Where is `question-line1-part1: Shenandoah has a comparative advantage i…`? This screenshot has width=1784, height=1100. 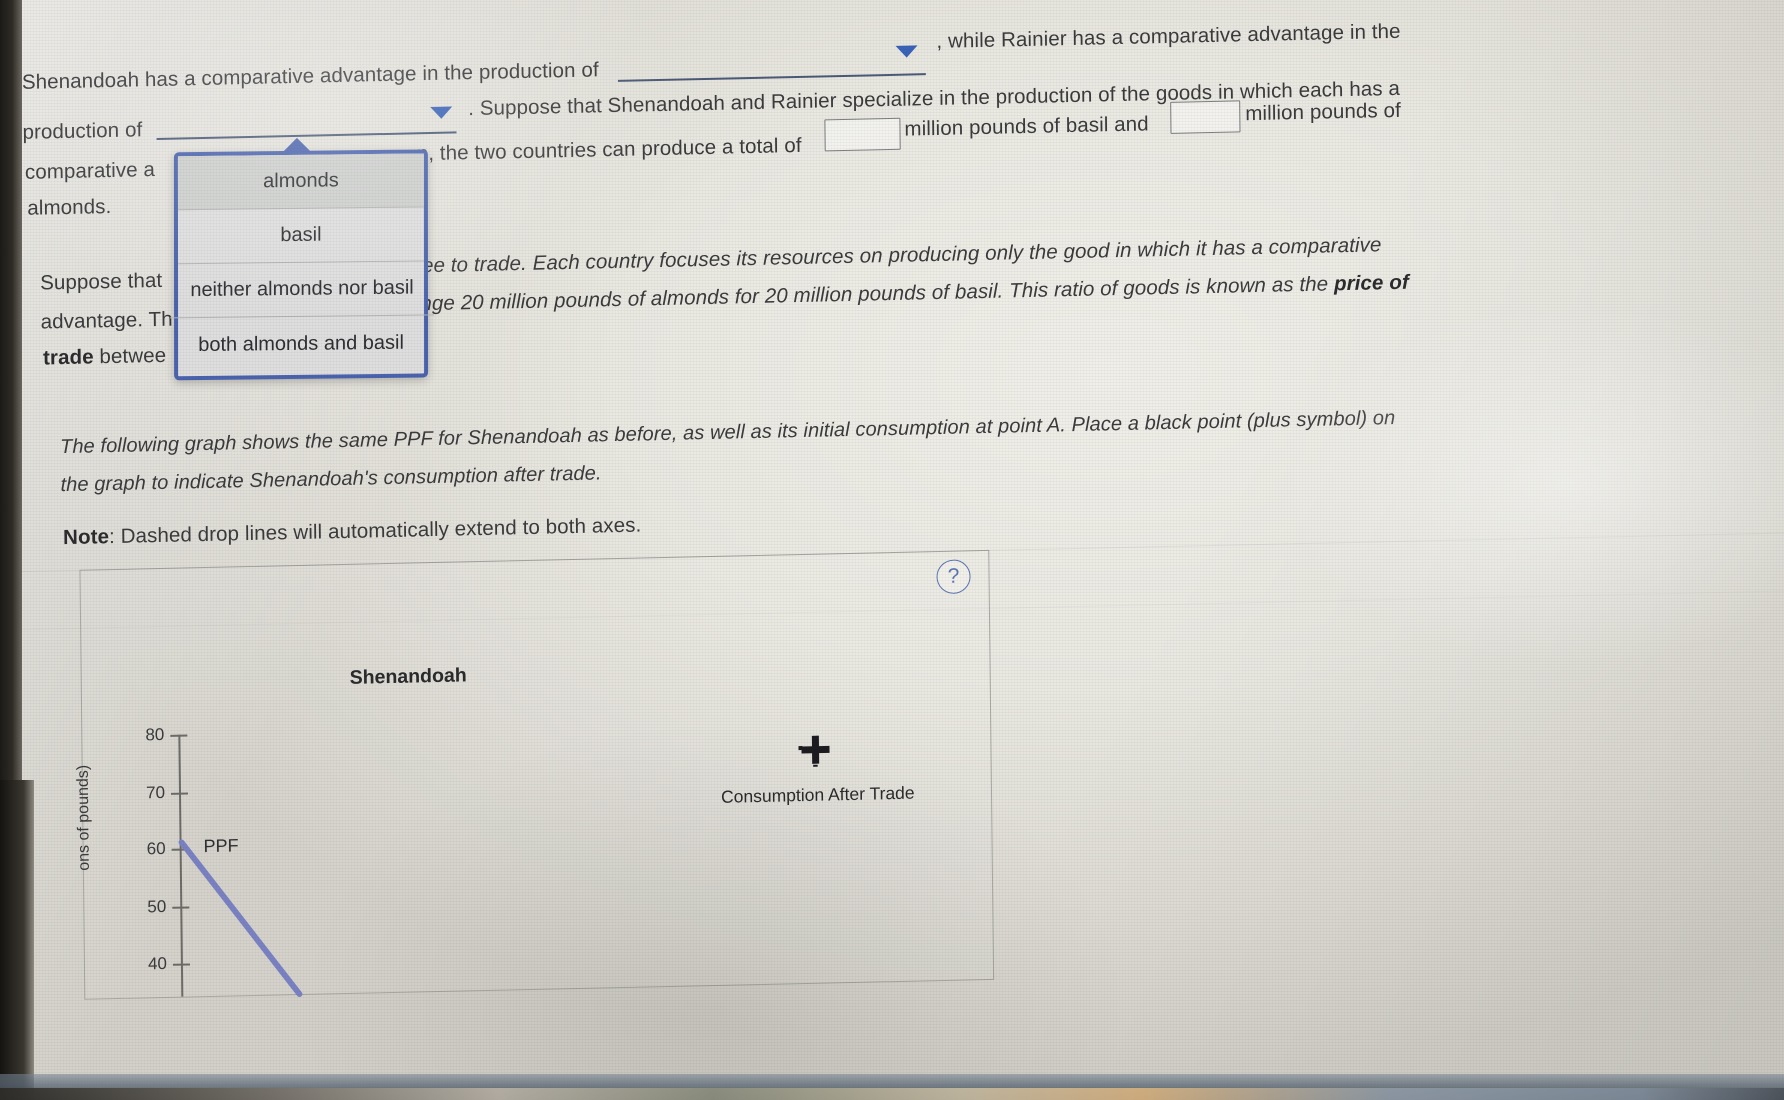 question-line1-part1: Shenandoah has a comparative advantage i… is located at coordinates (310, 76).